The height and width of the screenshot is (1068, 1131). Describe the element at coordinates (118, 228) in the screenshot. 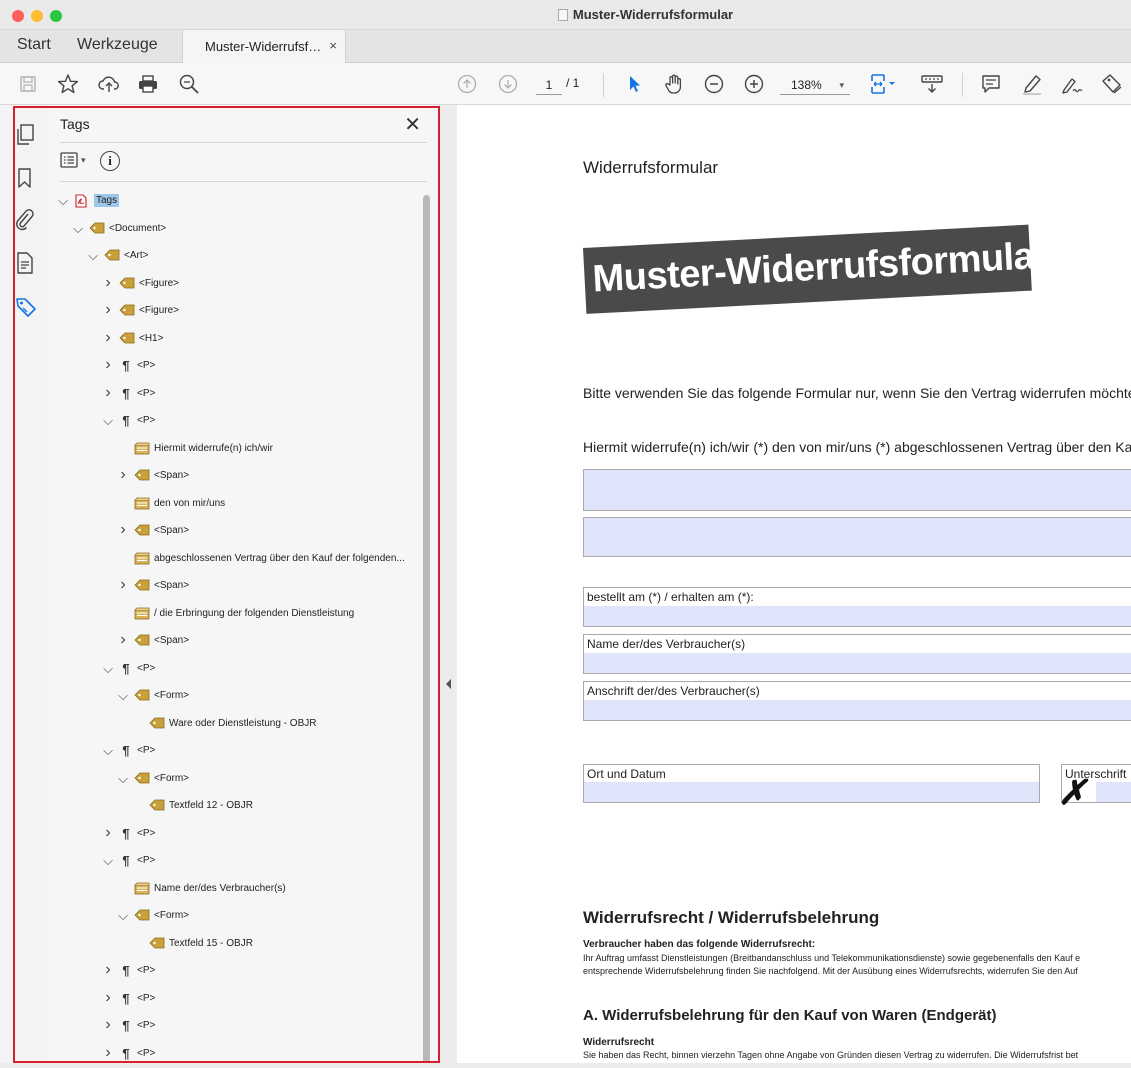

I see `tag-tree-row: ⌵ <Document>` at that location.